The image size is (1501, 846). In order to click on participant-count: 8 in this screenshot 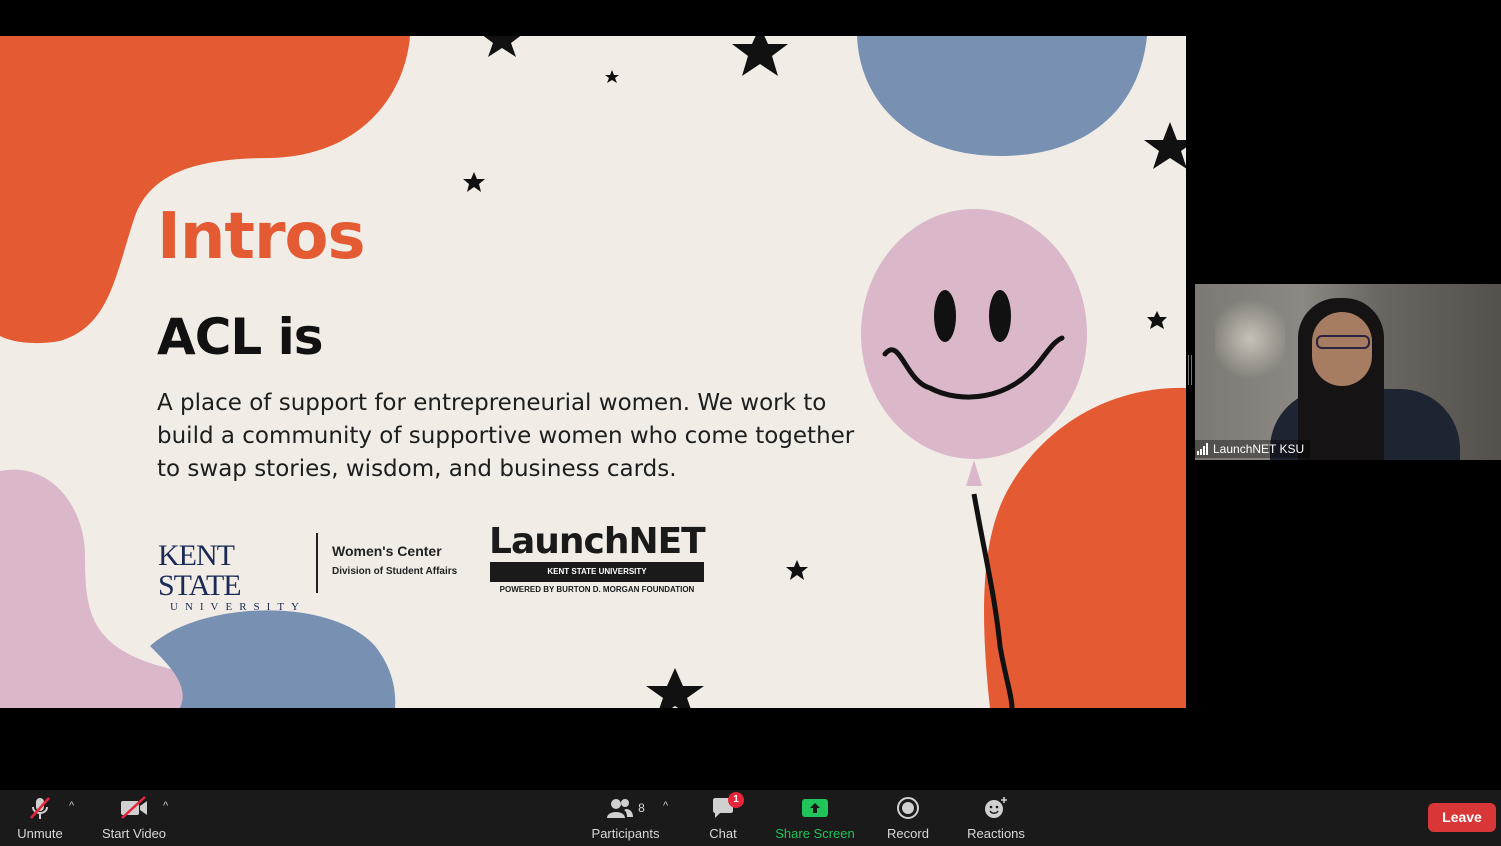, I will do `click(641, 808)`.